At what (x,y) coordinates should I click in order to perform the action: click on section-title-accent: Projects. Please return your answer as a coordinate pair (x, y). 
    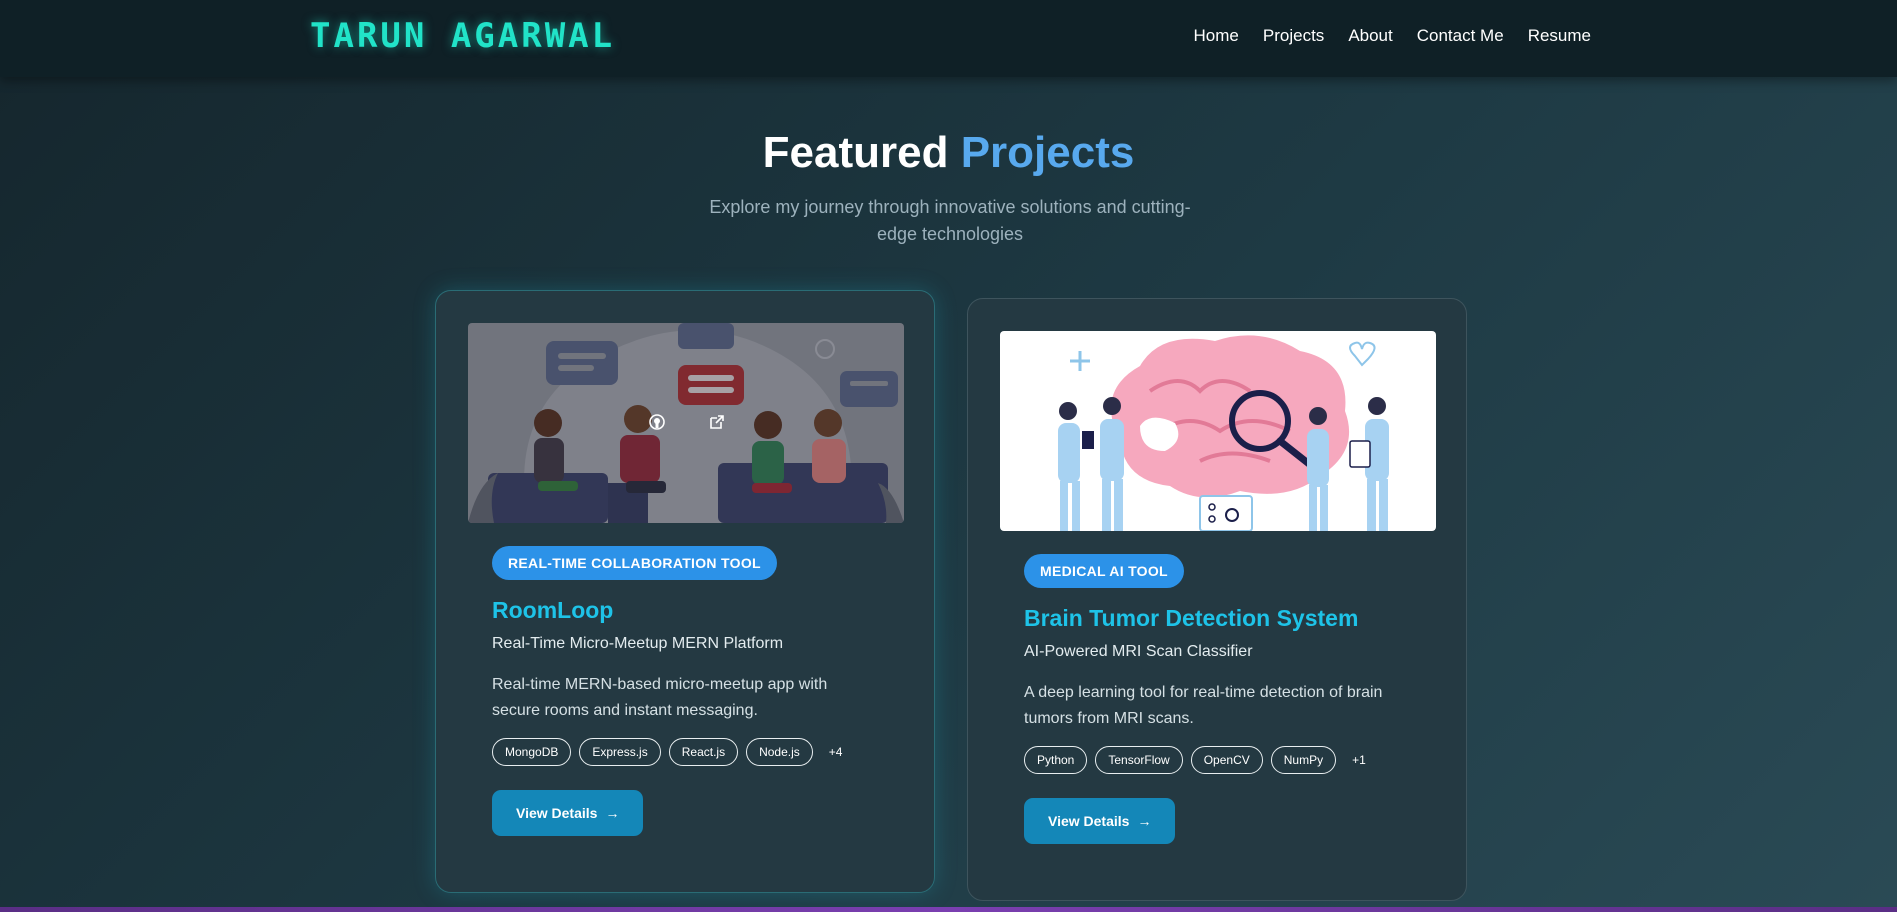
    Looking at the image, I should click on (1047, 152).